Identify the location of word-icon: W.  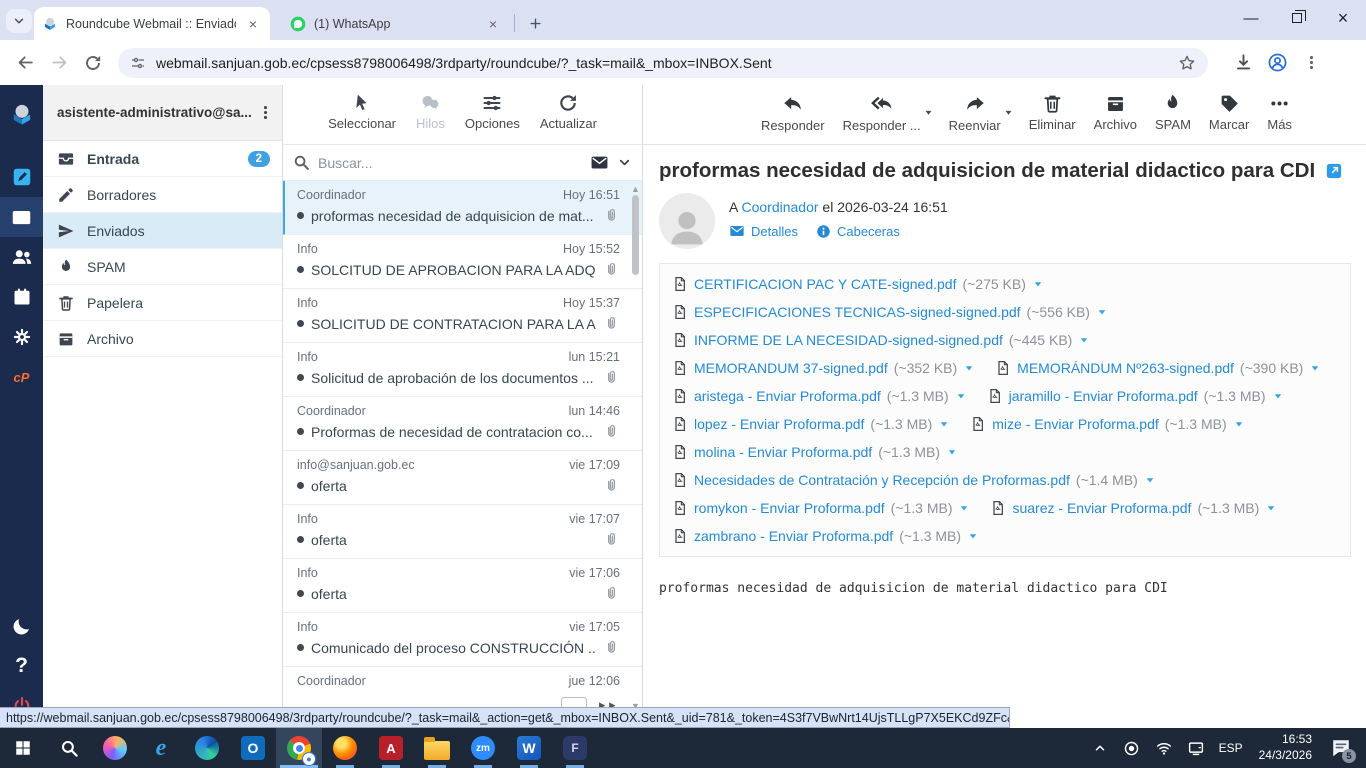
(529, 748).